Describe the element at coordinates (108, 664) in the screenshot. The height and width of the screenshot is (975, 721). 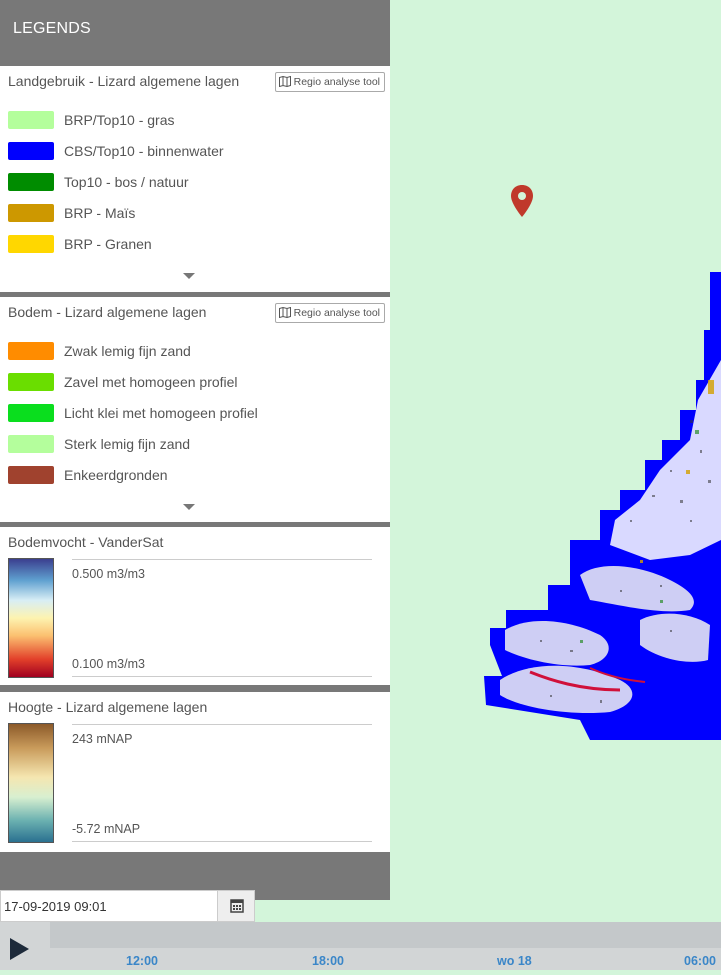
I see `ramp-min-label: 0.100 m3/m3` at that location.